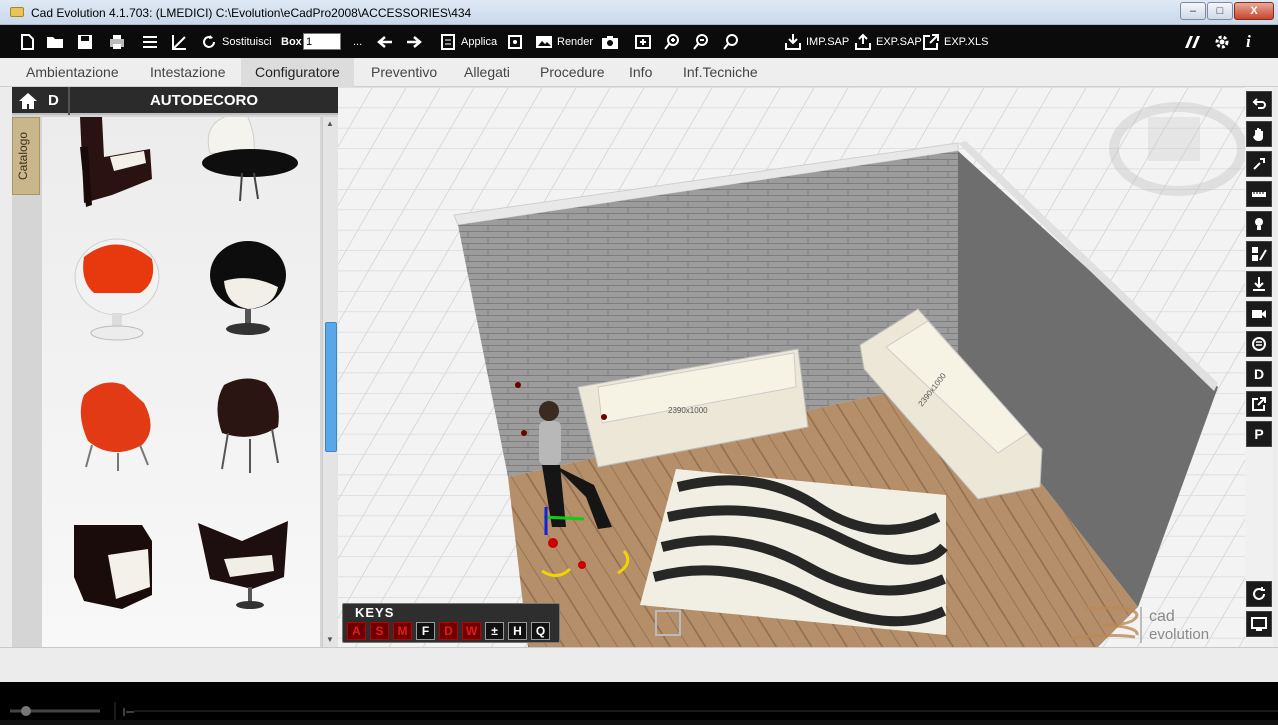  Describe the element at coordinates (640, 72) in the screenshot. I see `tab-info: Info` at that location.